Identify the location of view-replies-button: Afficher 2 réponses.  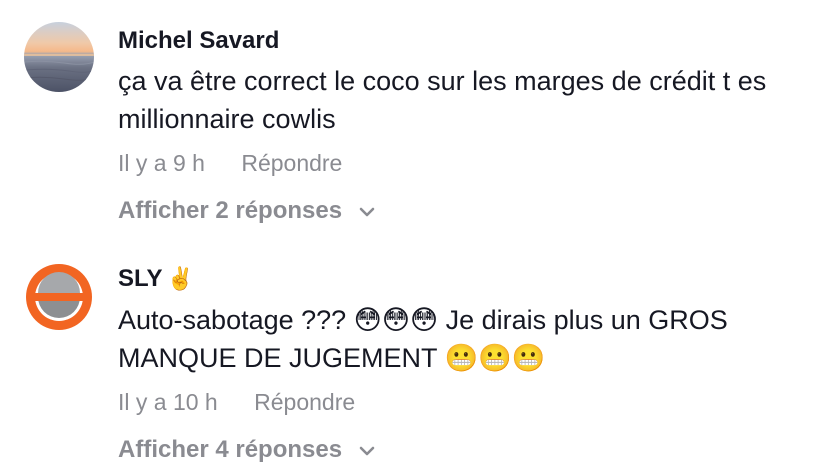
(246, 211).